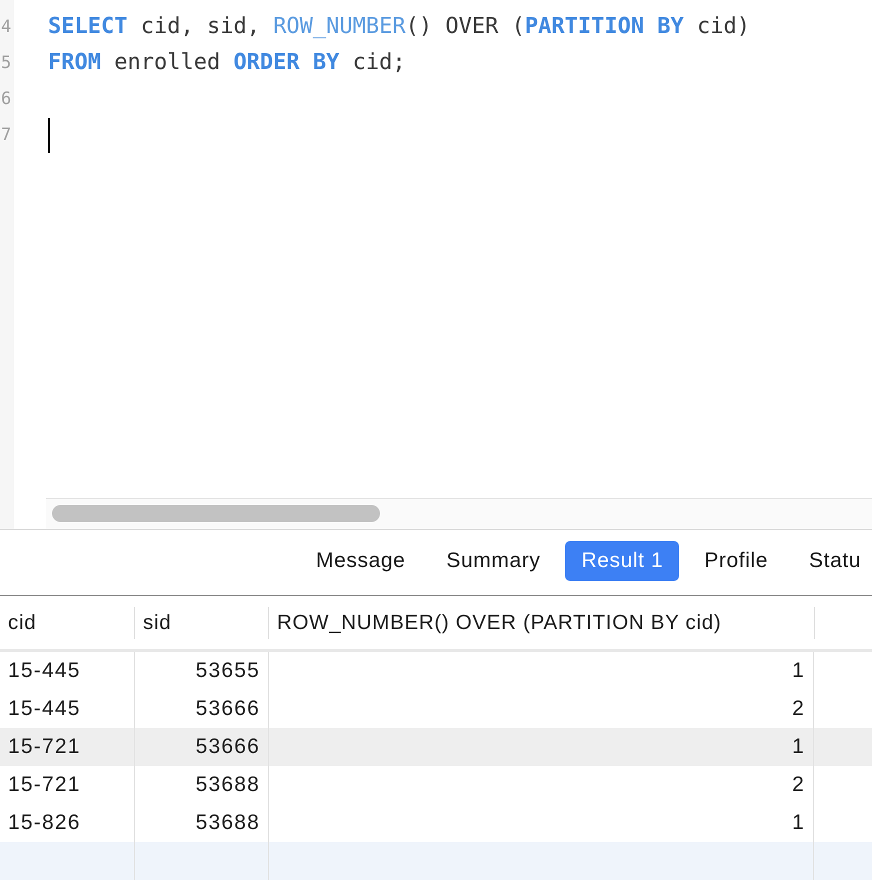 The image size is (872, 880). I want to click on line-number: 6, so click(6, 99).